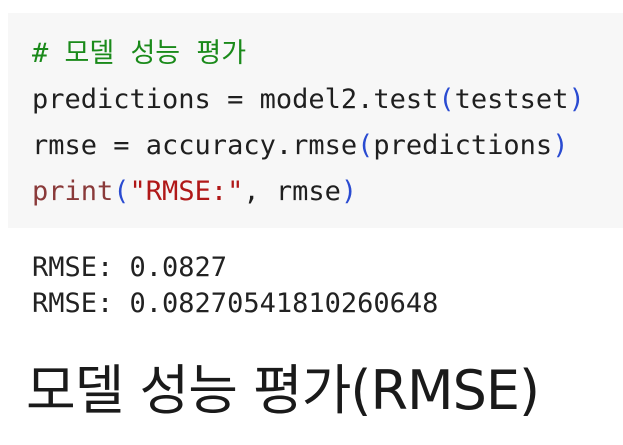 The width and height of the screenshot is (623, 445). What do you see at coordinates (73, 191) in the screenshot?
I see `code-builtin-print: print` at bounding box center [73, 191].